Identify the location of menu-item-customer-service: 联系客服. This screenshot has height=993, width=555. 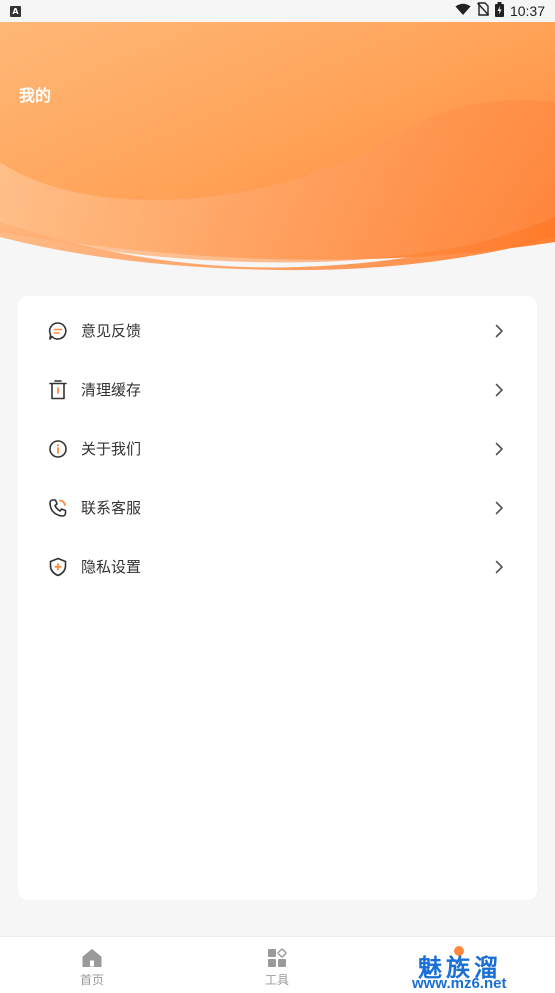
(277, 507).